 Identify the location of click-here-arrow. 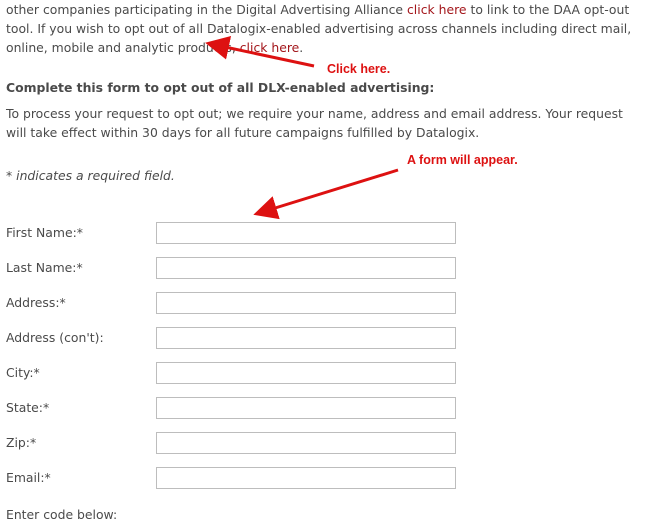
(260, 52).